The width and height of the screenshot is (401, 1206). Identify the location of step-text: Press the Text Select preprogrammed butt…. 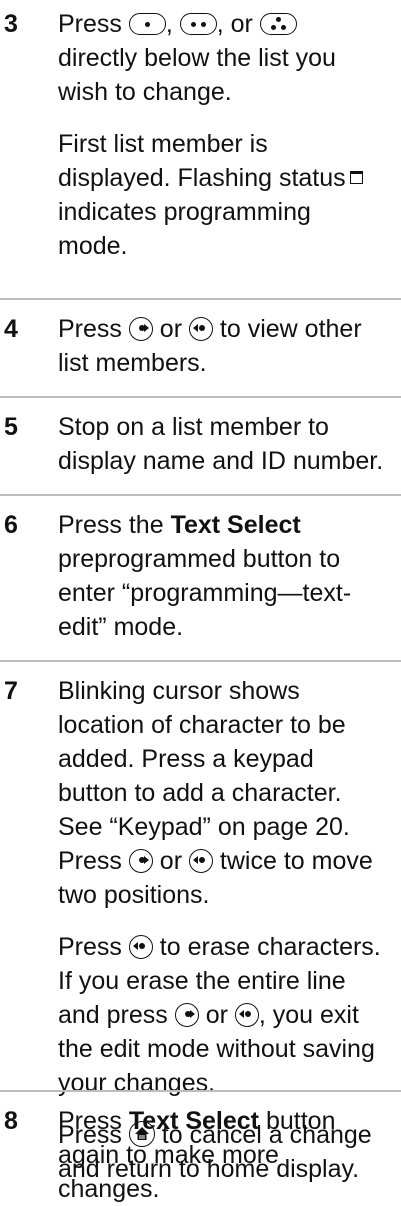
(205, 576).